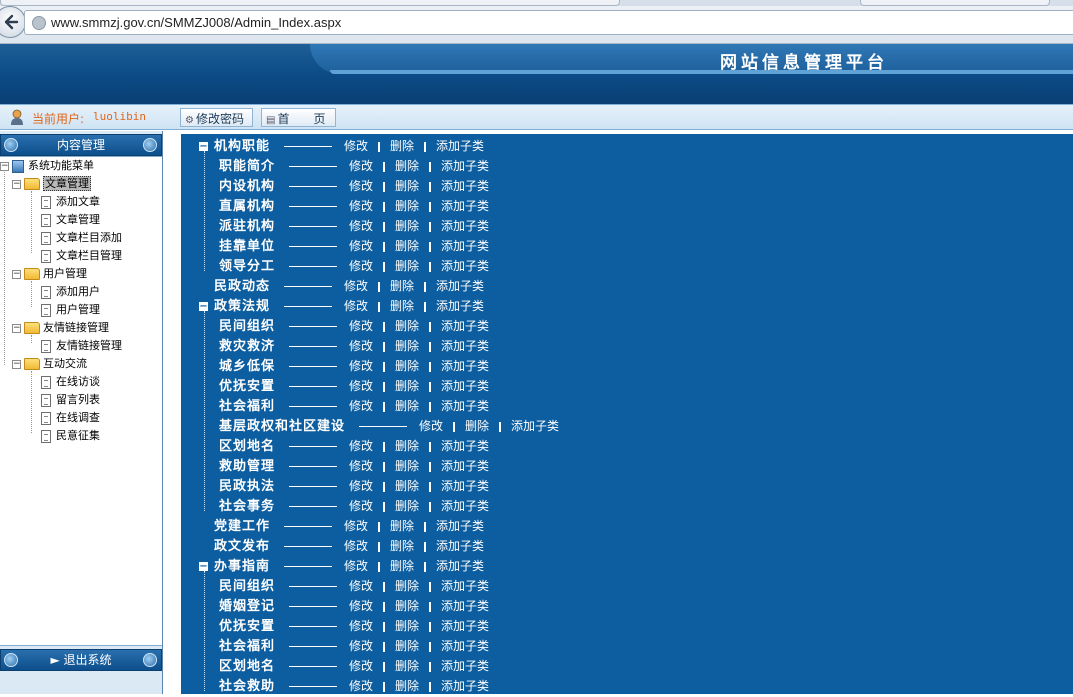  What do you see at coordinates (70, 381) in the screenshot?
I see `tree-item-online-interview: 在线访谈` at bounding box center [70, 381].